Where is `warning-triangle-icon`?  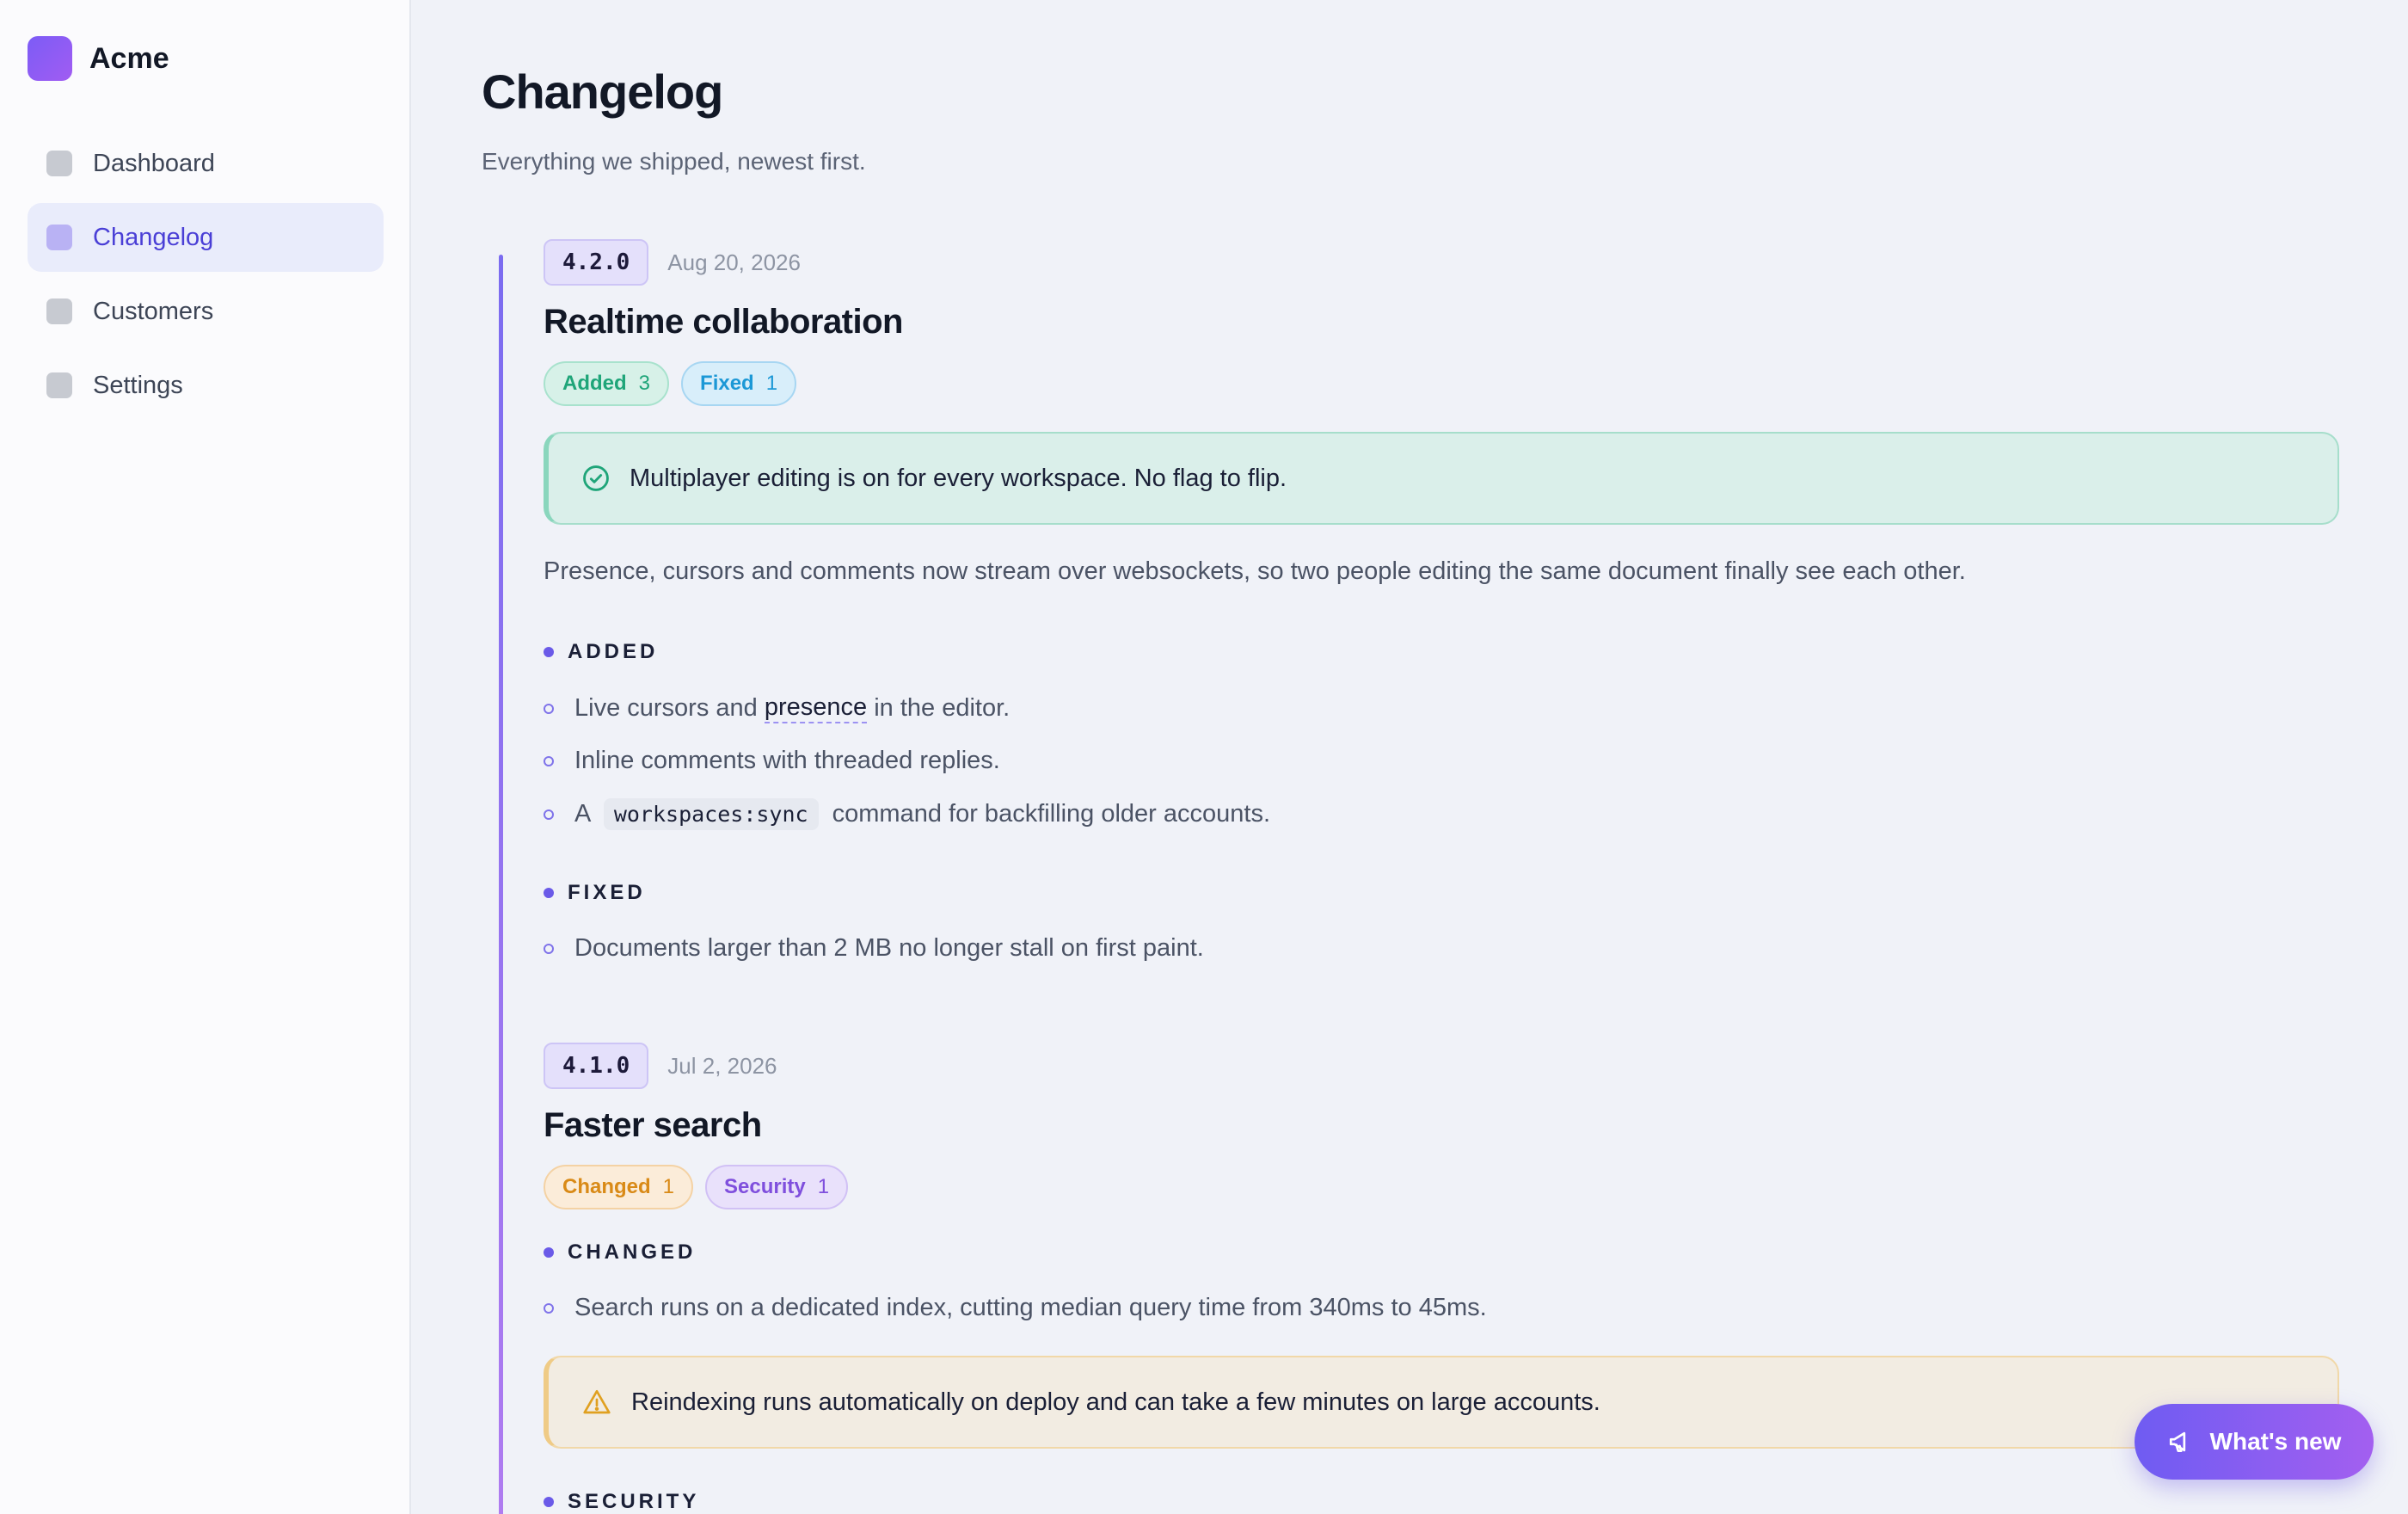 warning-triangle-icon is located at coordinates (597, 1402).